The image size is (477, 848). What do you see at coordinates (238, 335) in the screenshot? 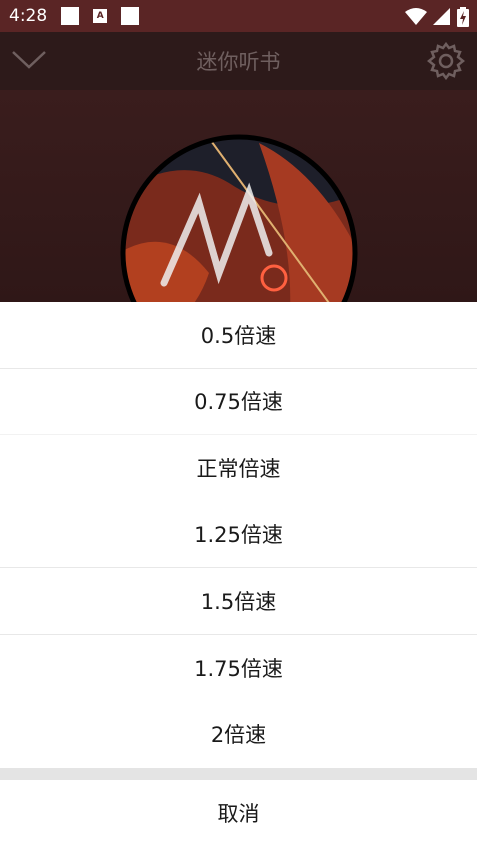
I see `speed-option-0-5x: 0.5倍速` at bounding box center [238, 335].